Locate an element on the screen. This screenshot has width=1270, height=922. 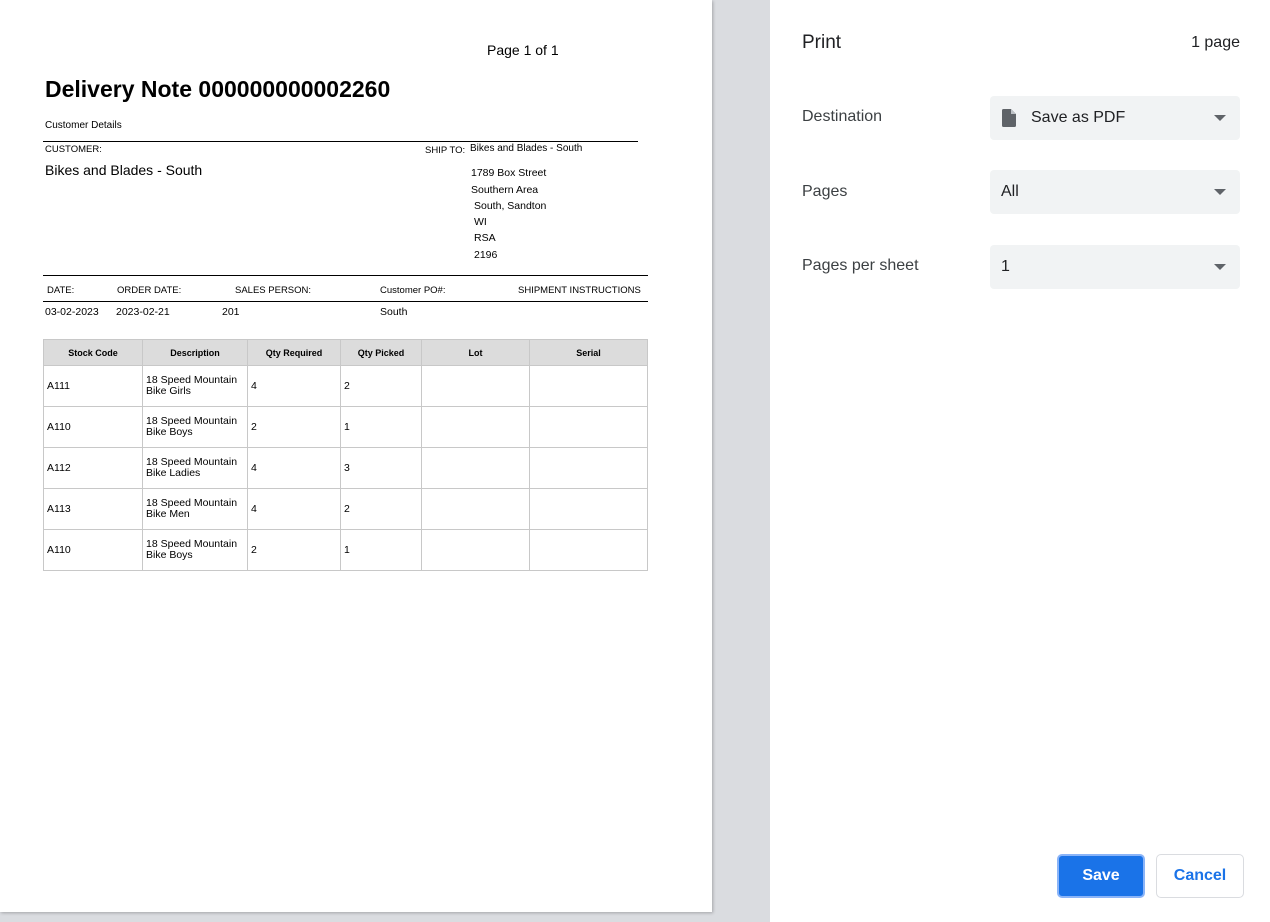
table-row: A111 18 Speed Mountain Bike Girls 4 2 is located at coordinates (345, 386).